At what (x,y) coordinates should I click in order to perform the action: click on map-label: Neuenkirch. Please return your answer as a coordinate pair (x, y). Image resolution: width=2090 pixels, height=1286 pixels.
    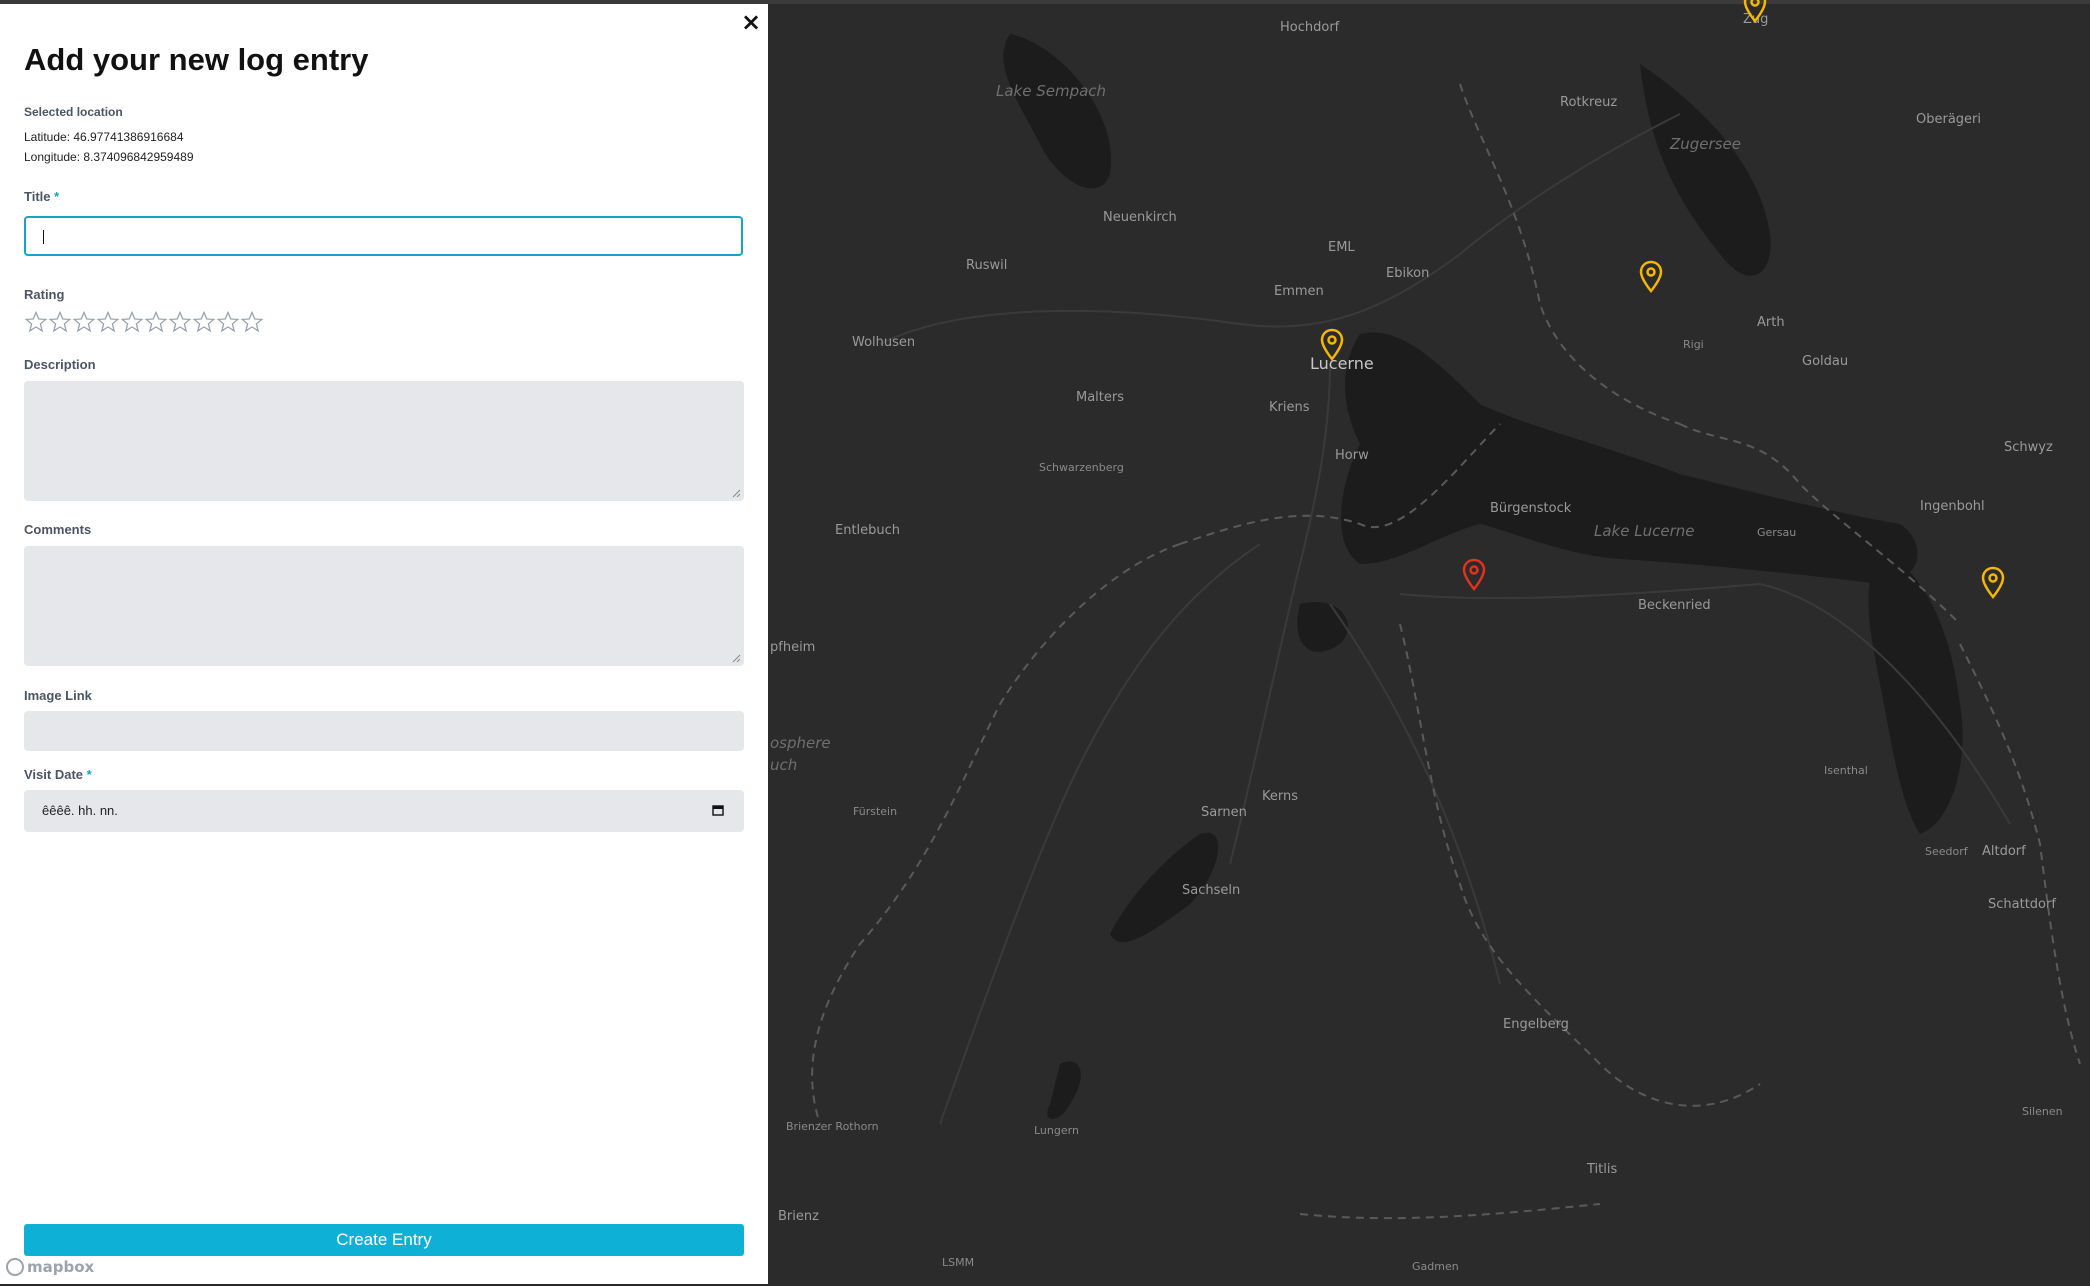
    Looking at the image, I should click on (1140, 217).